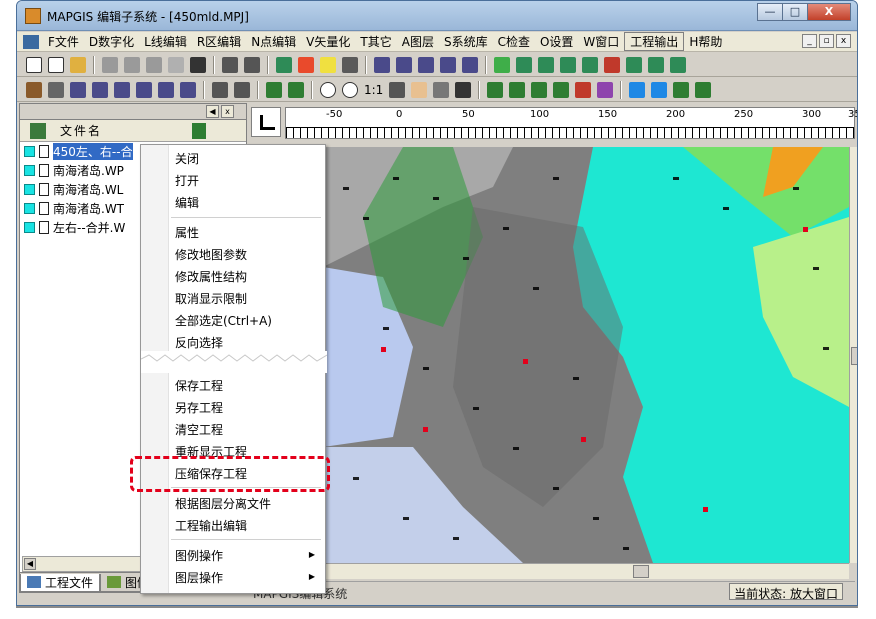 The image size is (876, 619). I want to click on annotation-icon, so click(328, 64).